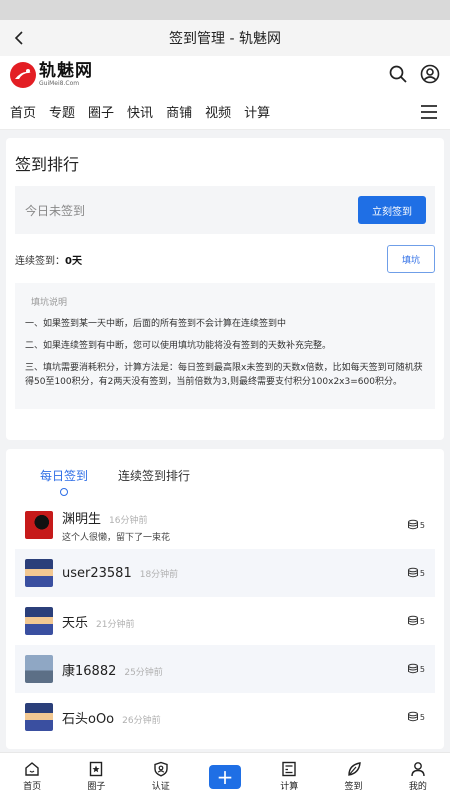 The width and height of the screenshot is (450, 800). What do you see at coordinates (179, 111) in the screenshot?
I see `nav-item-shops: 商铺` at bounding box center [179, 111].